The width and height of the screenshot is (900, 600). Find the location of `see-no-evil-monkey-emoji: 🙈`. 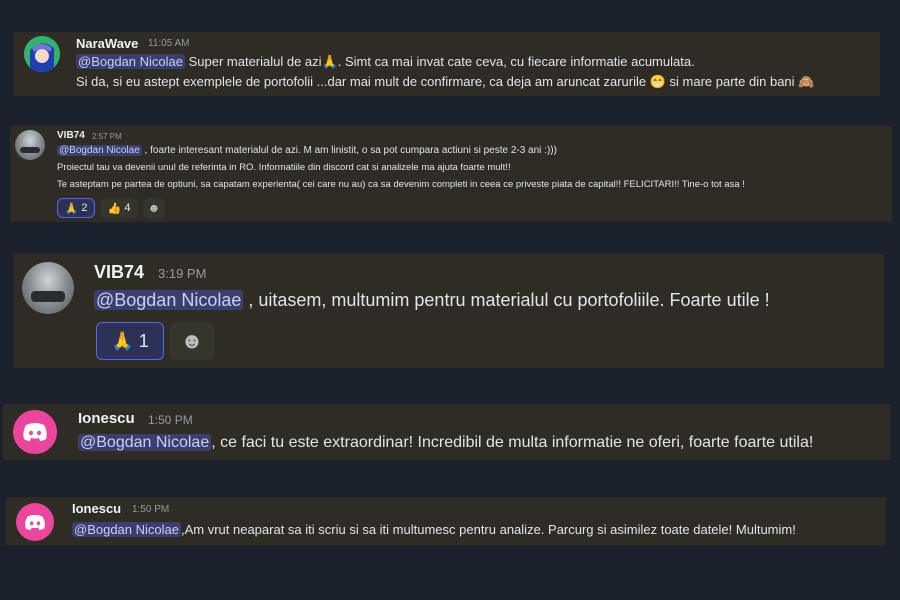

see-no-evil-monkey-emoji: 🙈 is located at coordinates (806, 81).